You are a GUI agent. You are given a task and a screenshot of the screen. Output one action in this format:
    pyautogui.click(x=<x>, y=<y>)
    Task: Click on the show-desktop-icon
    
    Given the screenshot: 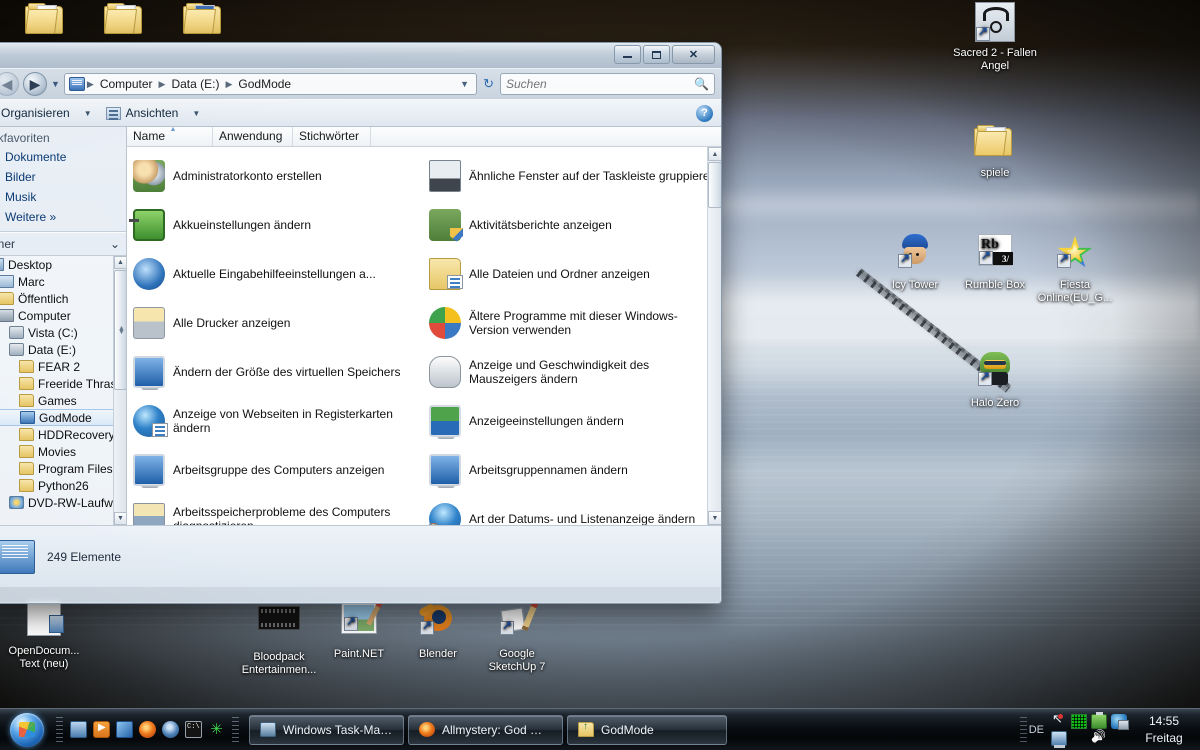 What is the action you would take?
    pyautogui.click(x=78, y=729)
    